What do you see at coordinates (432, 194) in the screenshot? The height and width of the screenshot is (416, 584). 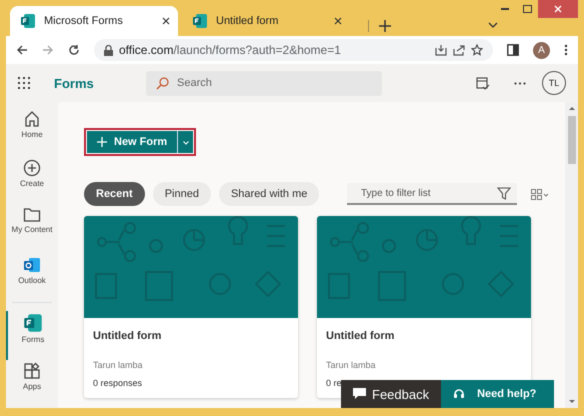 I see `filter-field: Type to filter list` at bounding box center [432, 194].